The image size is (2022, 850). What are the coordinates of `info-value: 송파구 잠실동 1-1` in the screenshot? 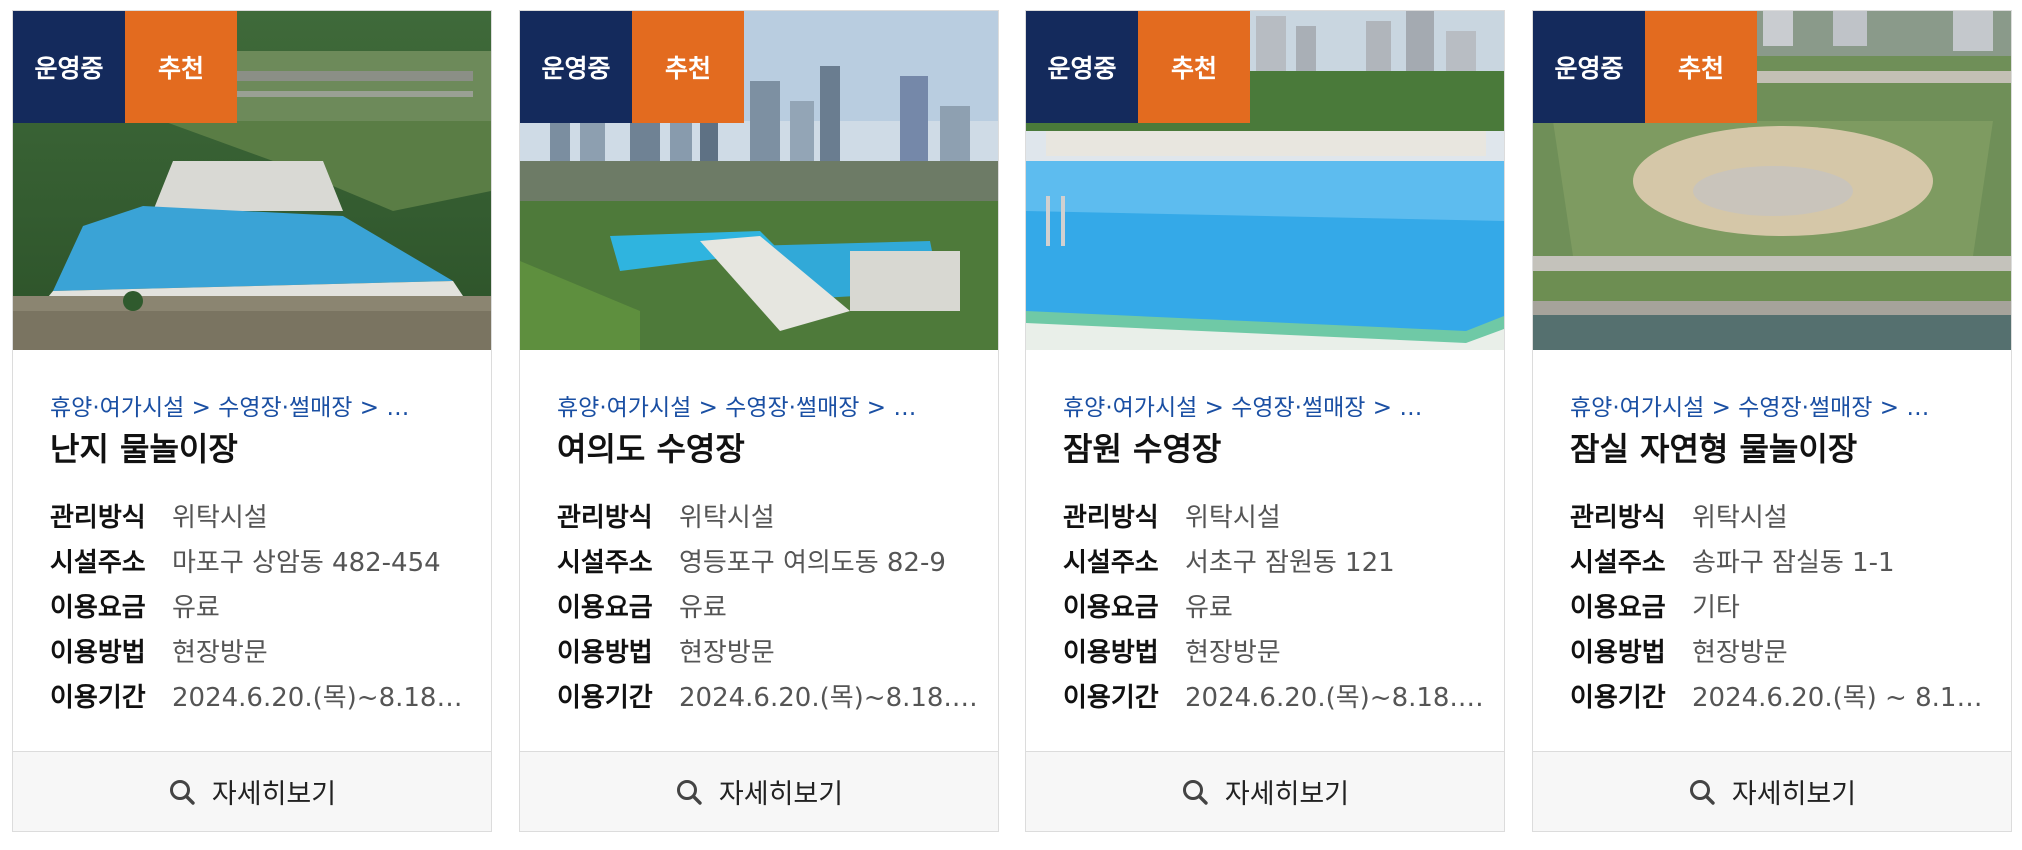 It's located at (1793, 563).